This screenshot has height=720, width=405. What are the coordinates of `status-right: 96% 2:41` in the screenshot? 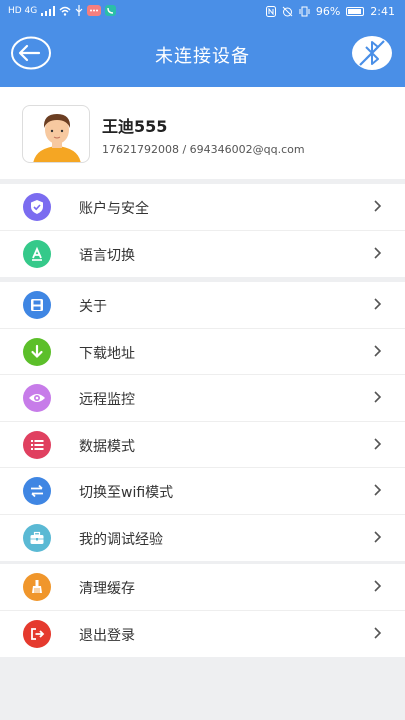 It's located at (330, 11).